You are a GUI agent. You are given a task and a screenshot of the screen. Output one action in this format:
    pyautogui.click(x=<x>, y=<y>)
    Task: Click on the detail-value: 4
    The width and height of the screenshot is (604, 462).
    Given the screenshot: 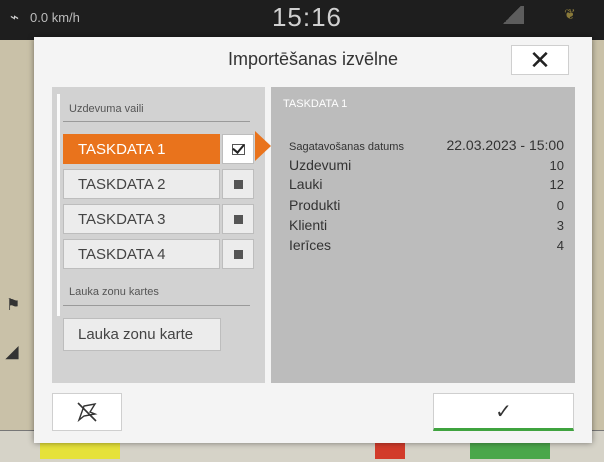 What is the action you would take?
    pyautogui.click(x=560, y=245)
    